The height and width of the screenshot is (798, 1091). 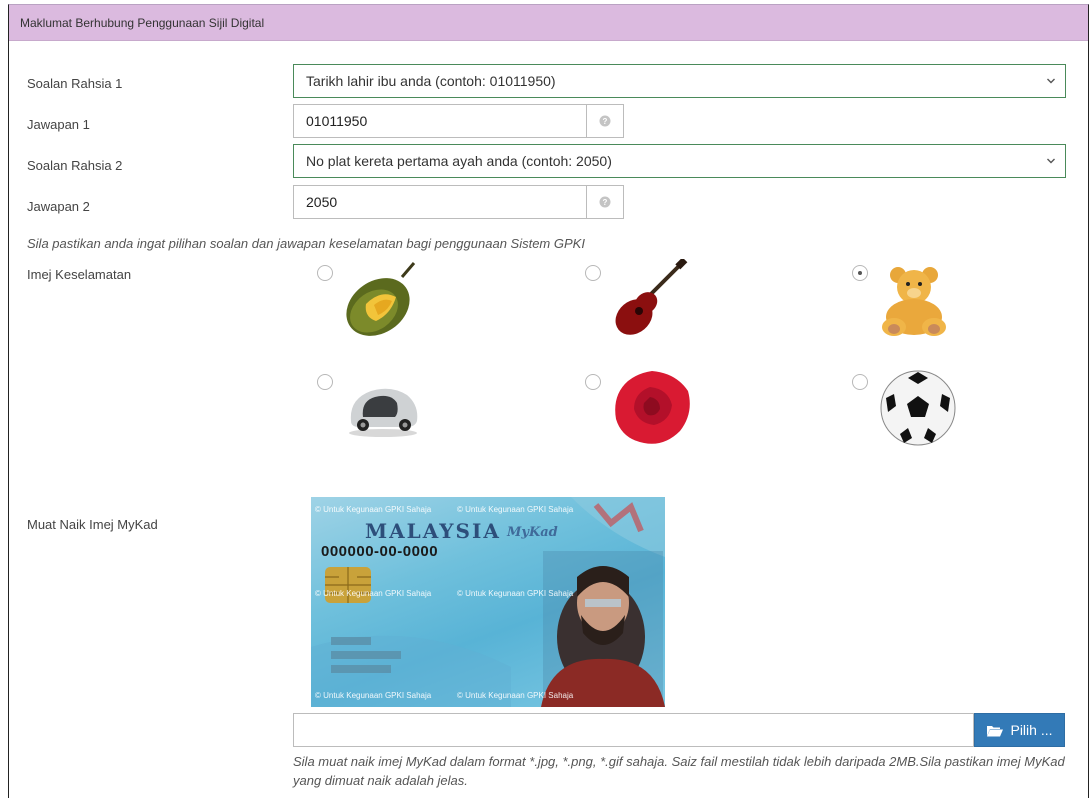 What do you see at coordinates (593, 382) in the screenshot?
I see `radio-rose` at bounding box center [593, 382].